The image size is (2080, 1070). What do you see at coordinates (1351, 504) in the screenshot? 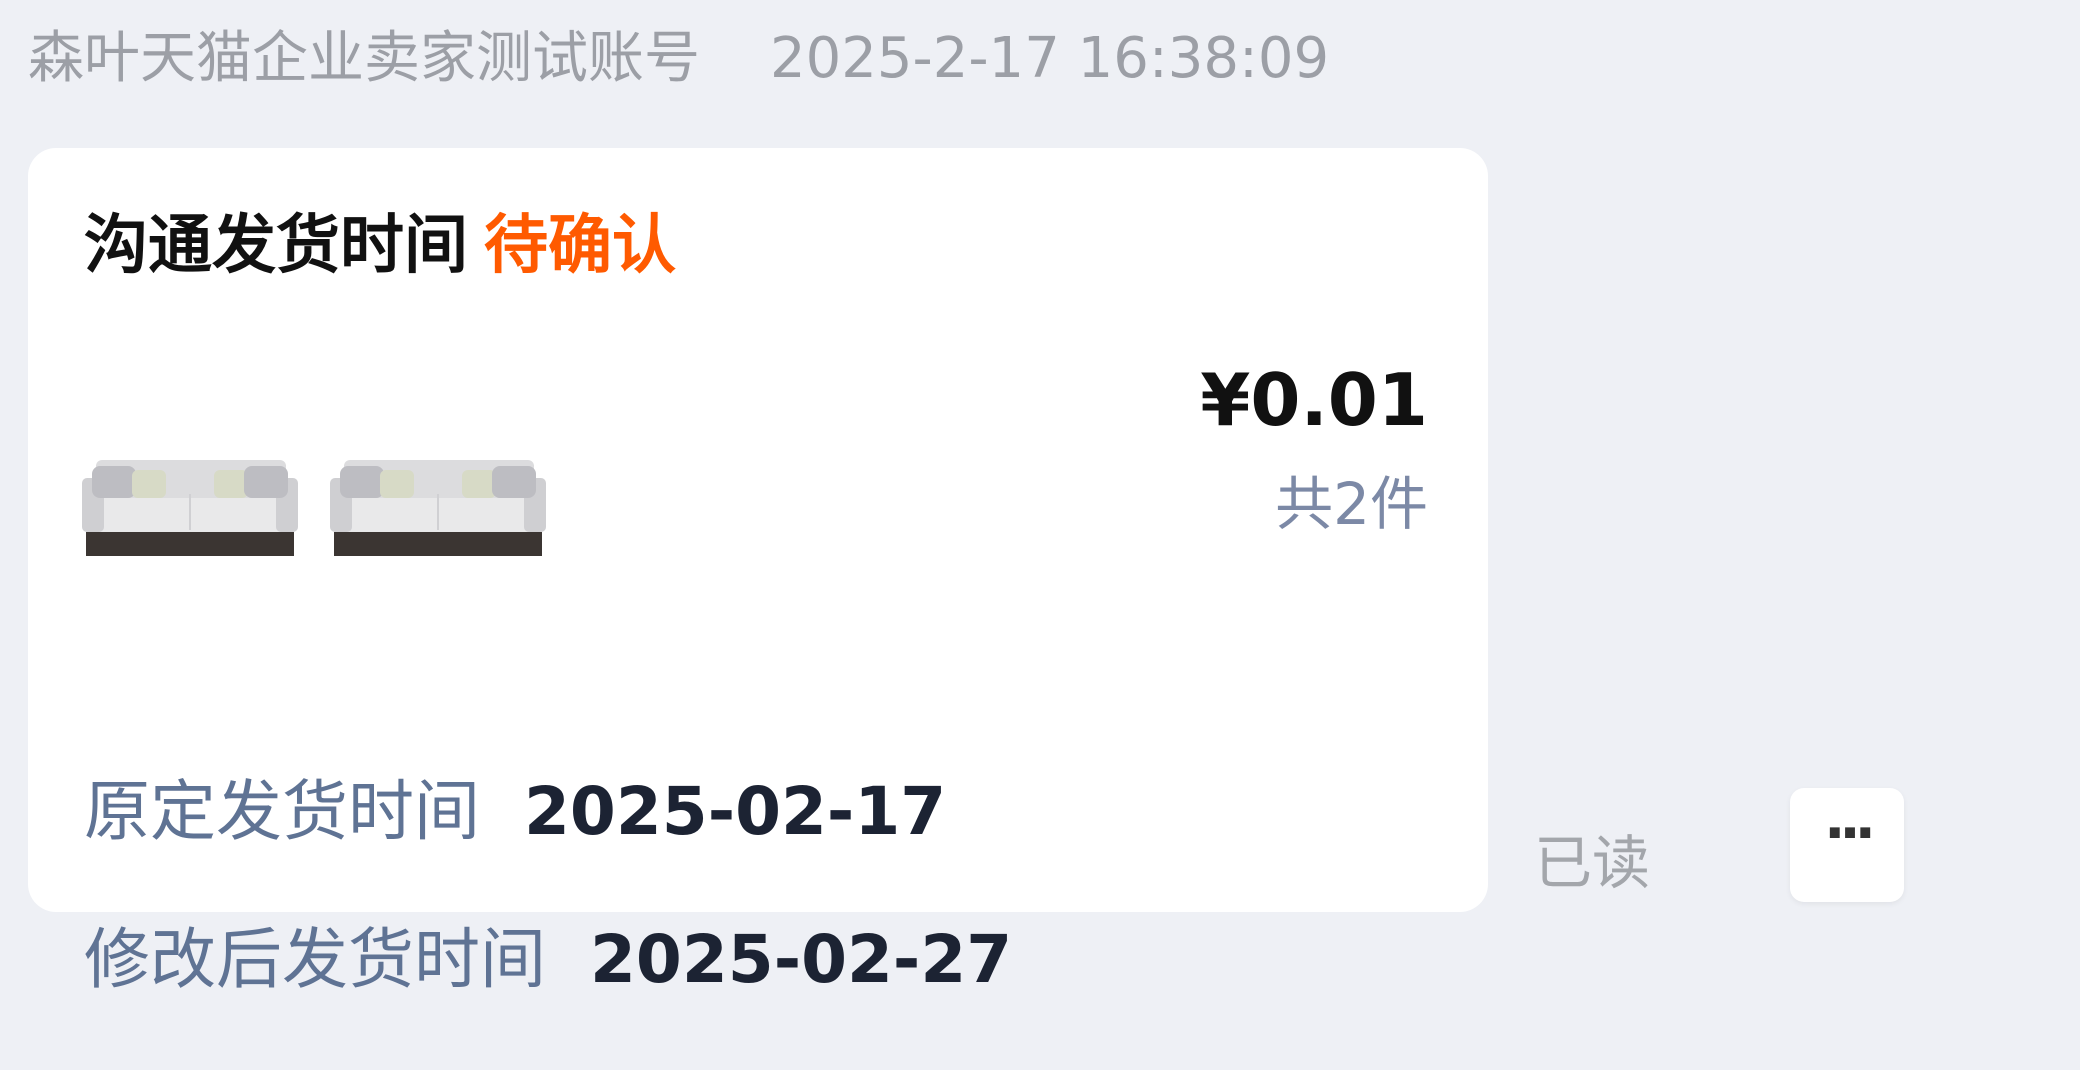
I see `item-count: 共2件` at bounding box center [1351, 504].